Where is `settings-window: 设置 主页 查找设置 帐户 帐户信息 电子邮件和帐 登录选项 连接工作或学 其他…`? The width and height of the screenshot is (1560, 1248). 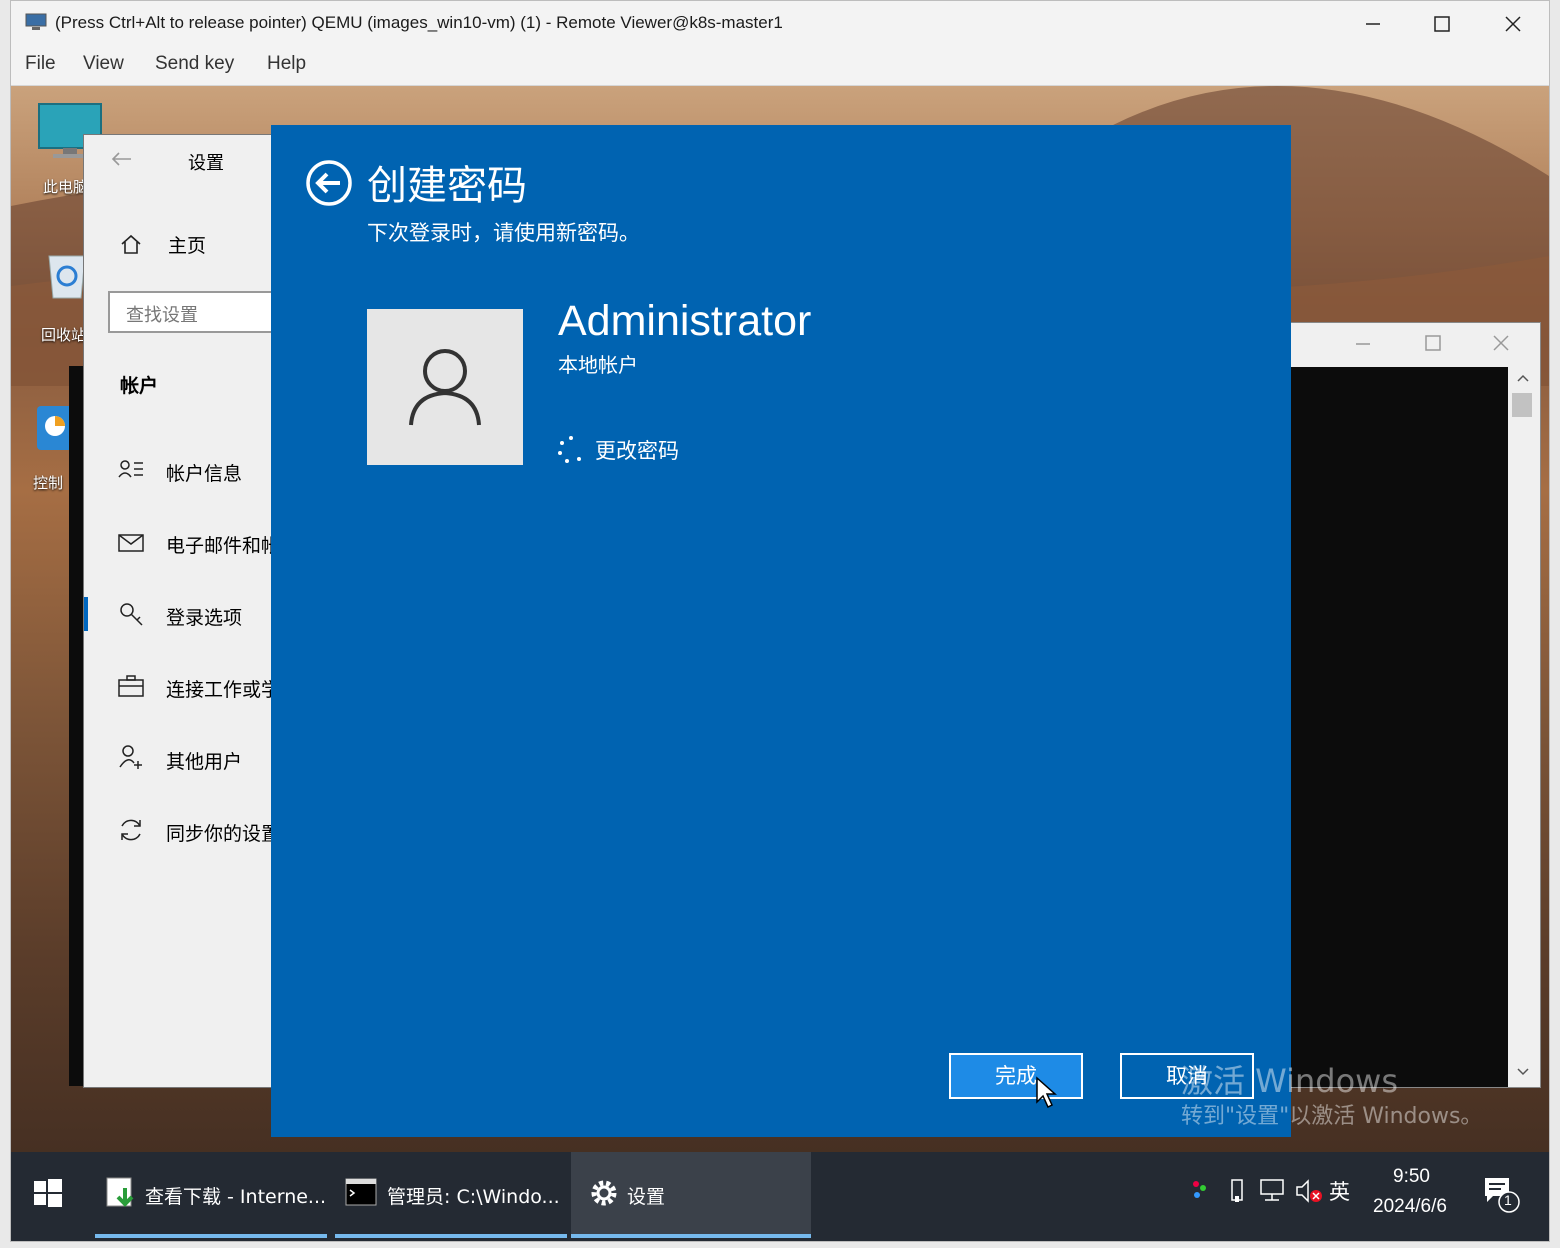
settings-window: 设置 主页 查找设置 帐户 帐户信息 电子邮件和帐 登录选项 连接工作或学 其他… is located at coordinates (184, 611).